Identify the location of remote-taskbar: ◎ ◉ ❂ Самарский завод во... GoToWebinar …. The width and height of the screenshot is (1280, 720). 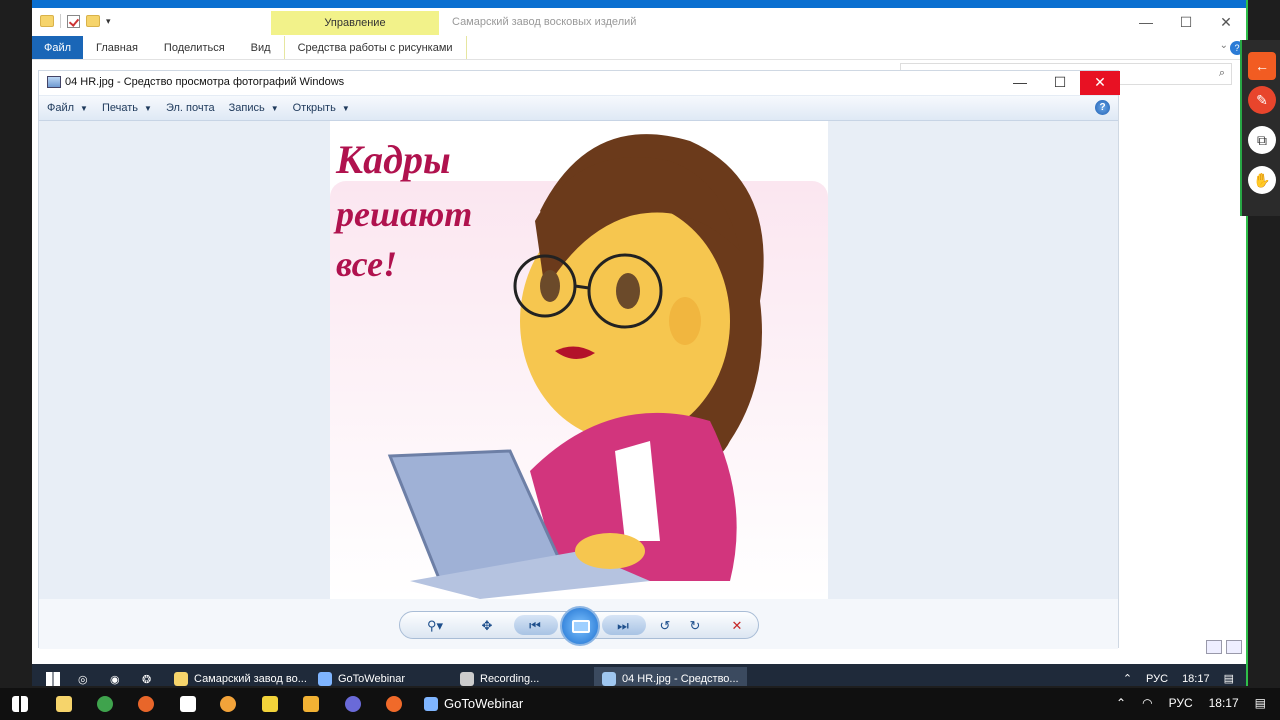
(640, 675).